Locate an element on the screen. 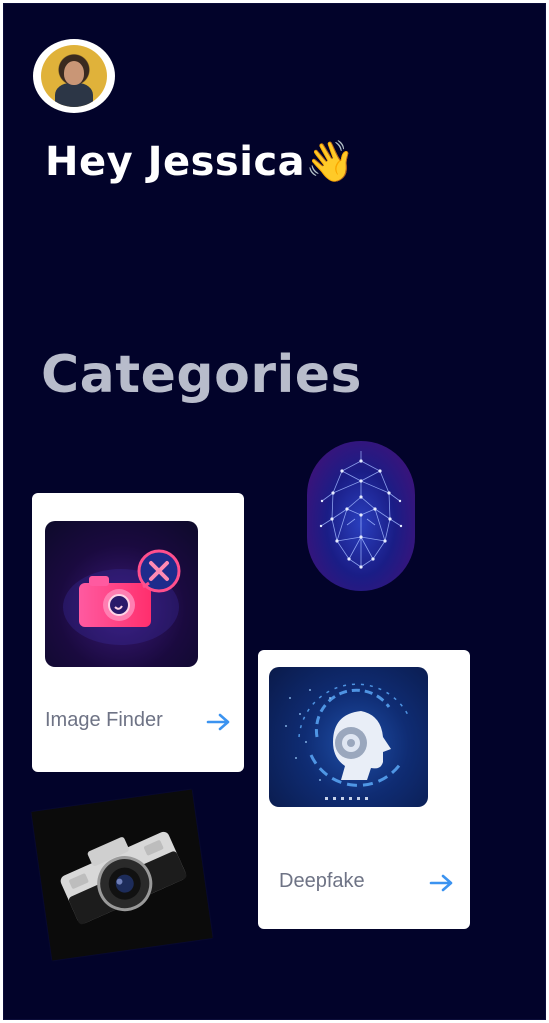 The width and height of the screenshot is (549, 1023). category-card-deepfake: Deepfake is located at coordinates (364, 789).